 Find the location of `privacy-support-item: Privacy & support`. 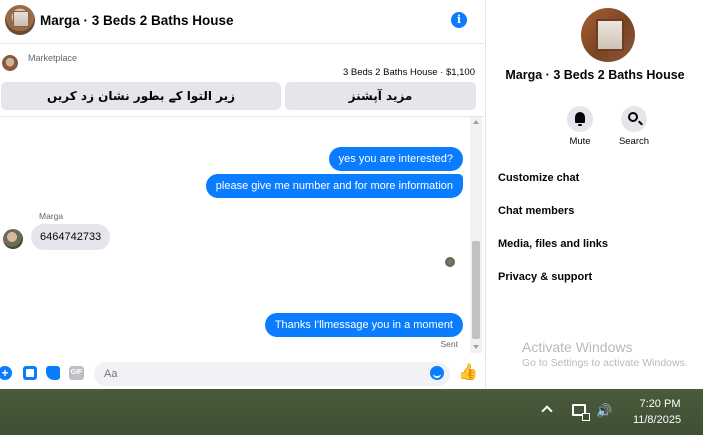

privacy-support-item: Privacy & support is located at coordinates (545, 277).